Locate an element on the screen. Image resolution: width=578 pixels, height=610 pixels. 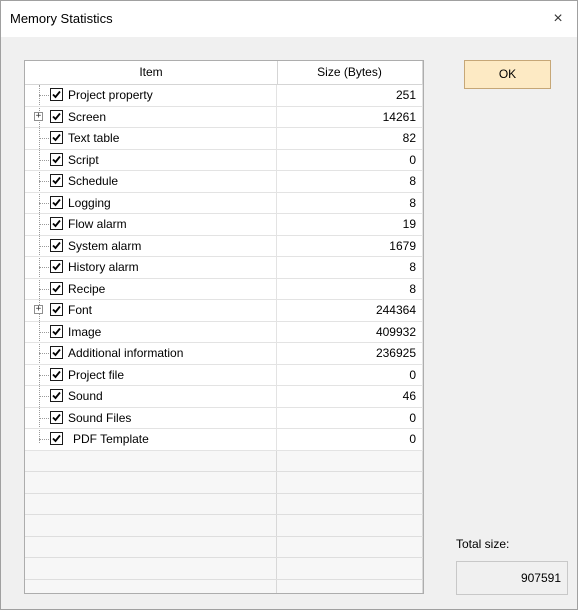
item-label: Screen is located at coordinates (87, 116).